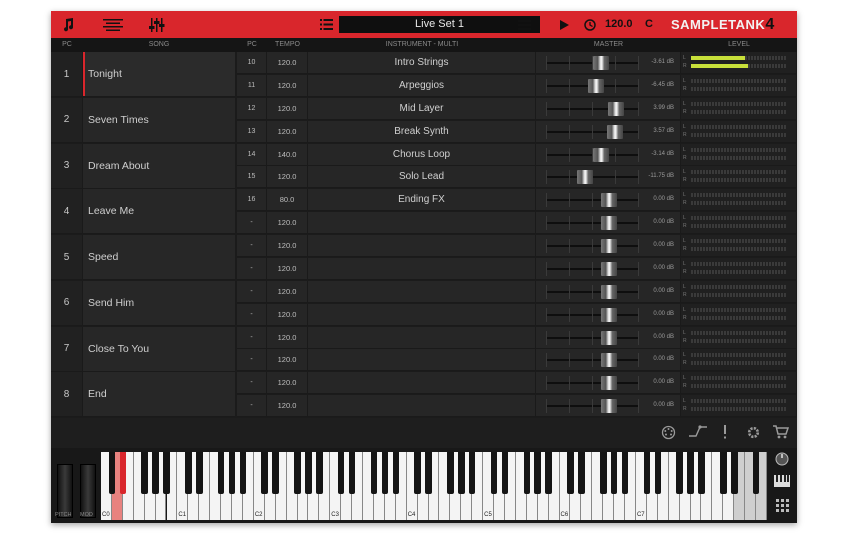  I want to click on piano-keyboard: C0 C1 C2 C3 C4 C5 C6 C7, so click(434, 486).